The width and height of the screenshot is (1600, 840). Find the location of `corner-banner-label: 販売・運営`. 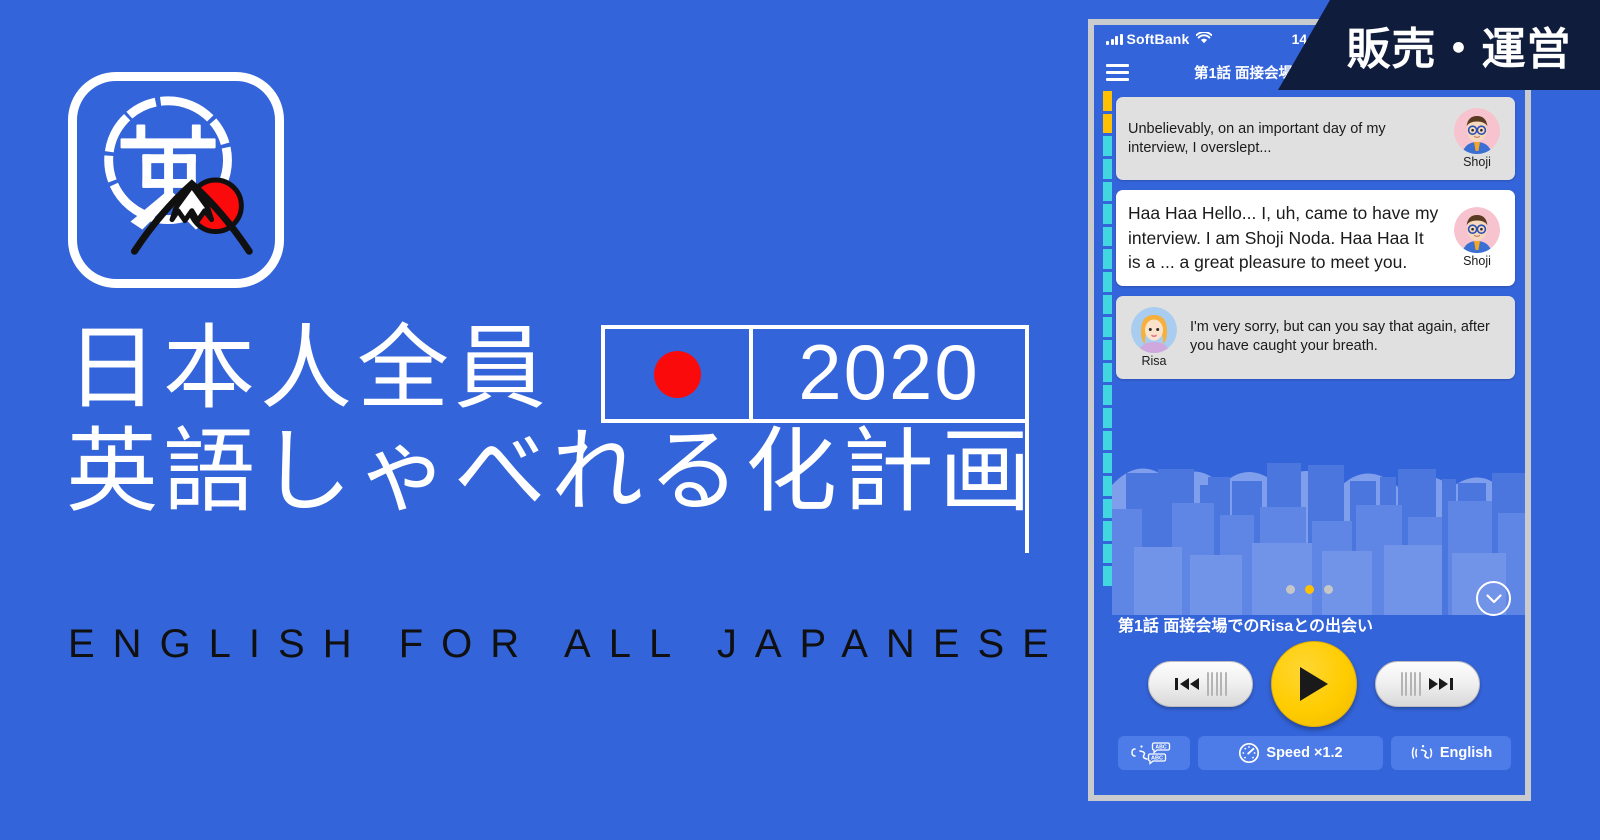

corner-banner-label: 販売・運営 is located at coordinates (1459, 49).